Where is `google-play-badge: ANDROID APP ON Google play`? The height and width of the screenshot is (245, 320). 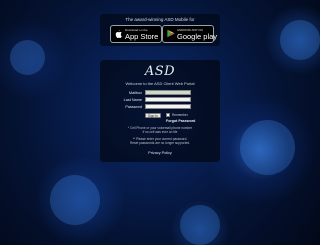 google-play-badge: ANDROID APP ON Google play is located at coordinates (190, 34).